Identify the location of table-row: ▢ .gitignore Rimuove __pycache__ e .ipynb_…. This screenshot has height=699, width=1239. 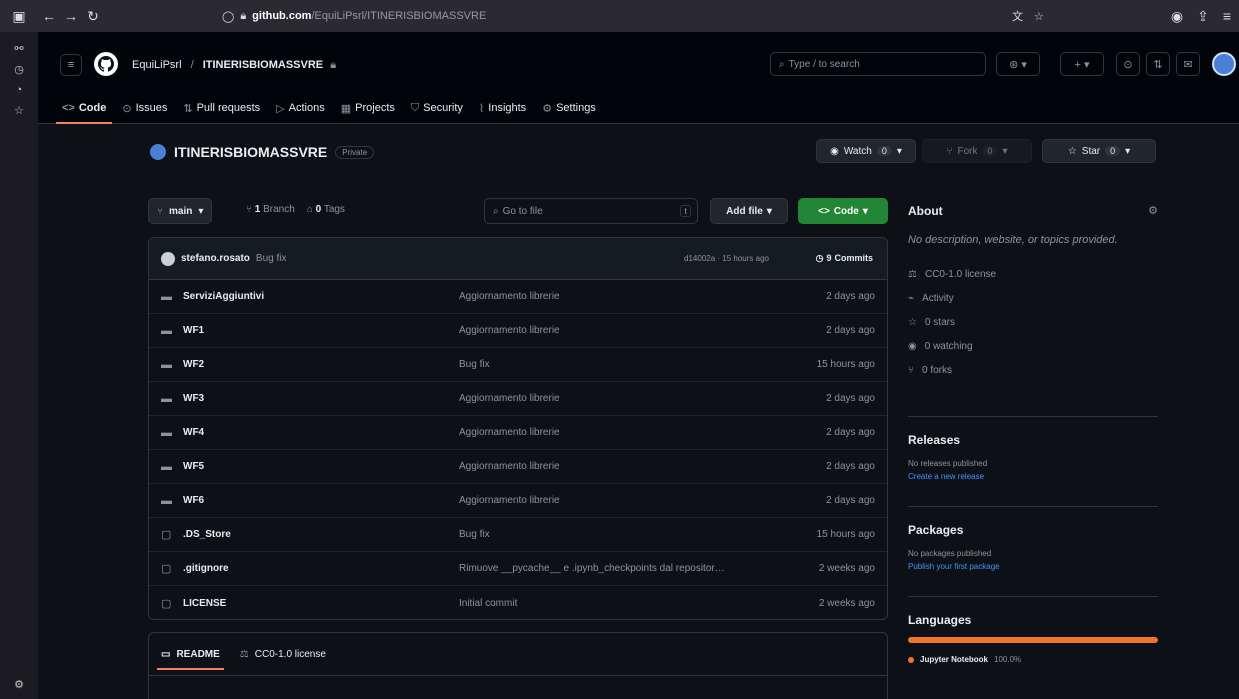
(518, 569).